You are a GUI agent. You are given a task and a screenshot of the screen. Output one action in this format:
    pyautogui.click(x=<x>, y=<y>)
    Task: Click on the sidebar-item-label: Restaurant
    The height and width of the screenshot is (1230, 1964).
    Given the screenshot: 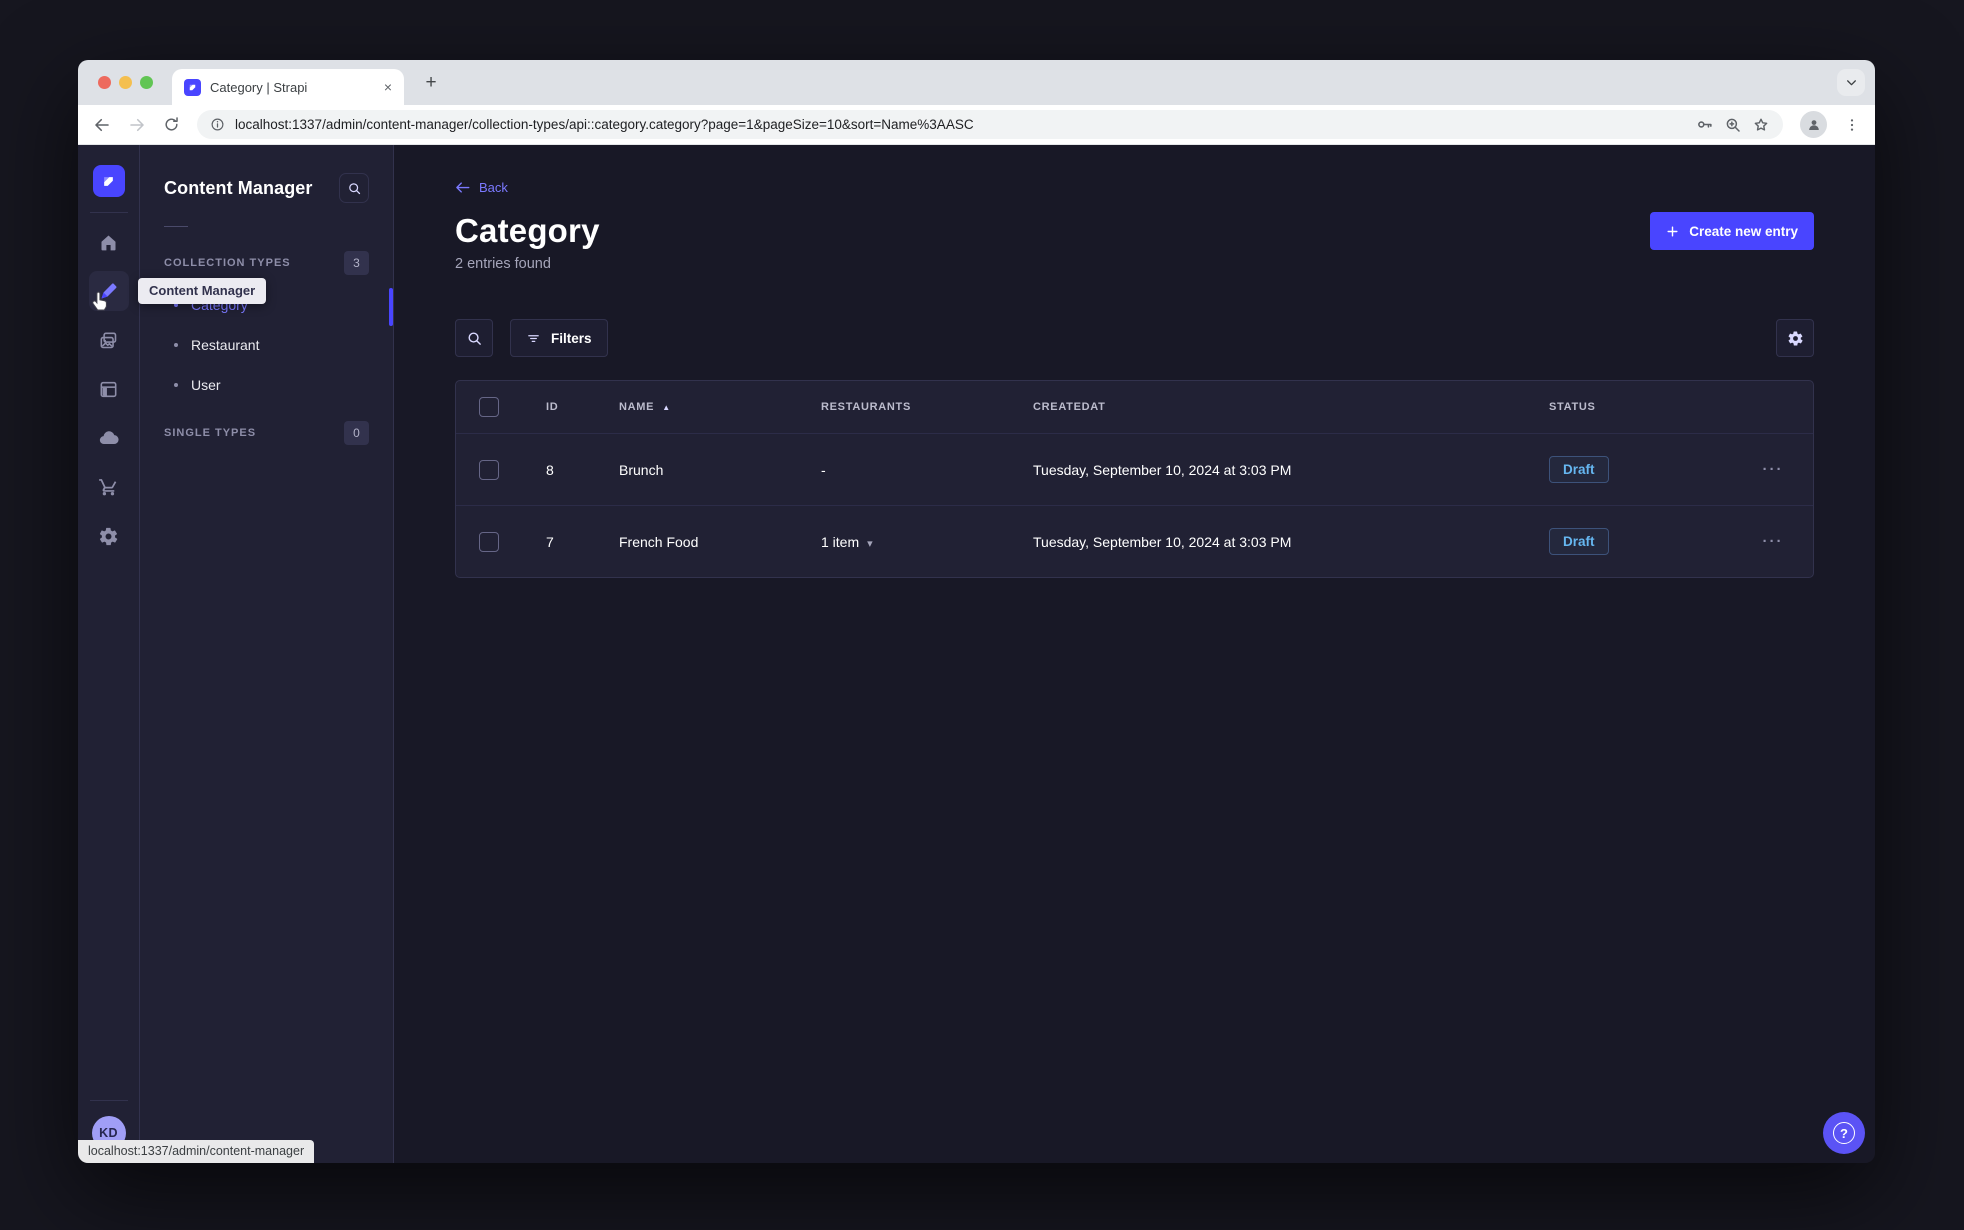 What is the action you would take?
    pyautogui.click(x=225, y=345)
    